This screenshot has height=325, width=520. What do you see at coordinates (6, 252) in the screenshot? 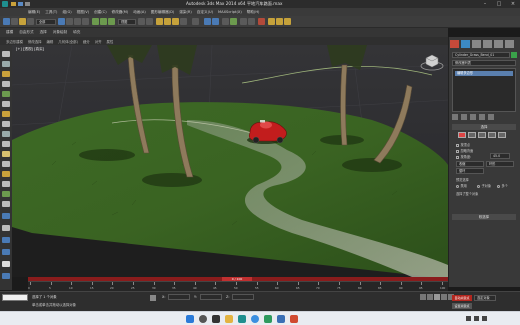
I see `left-tool-20-icon` at bounding box center [6, 252].